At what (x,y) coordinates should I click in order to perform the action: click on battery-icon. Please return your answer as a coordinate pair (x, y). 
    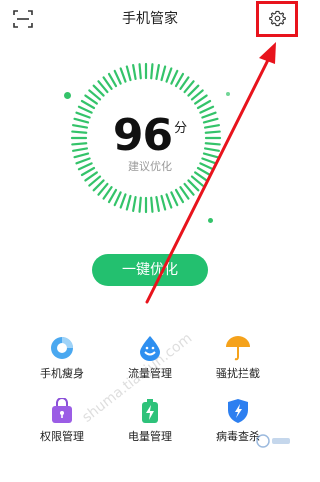
    Looking at the image, I should click on (150, 411).